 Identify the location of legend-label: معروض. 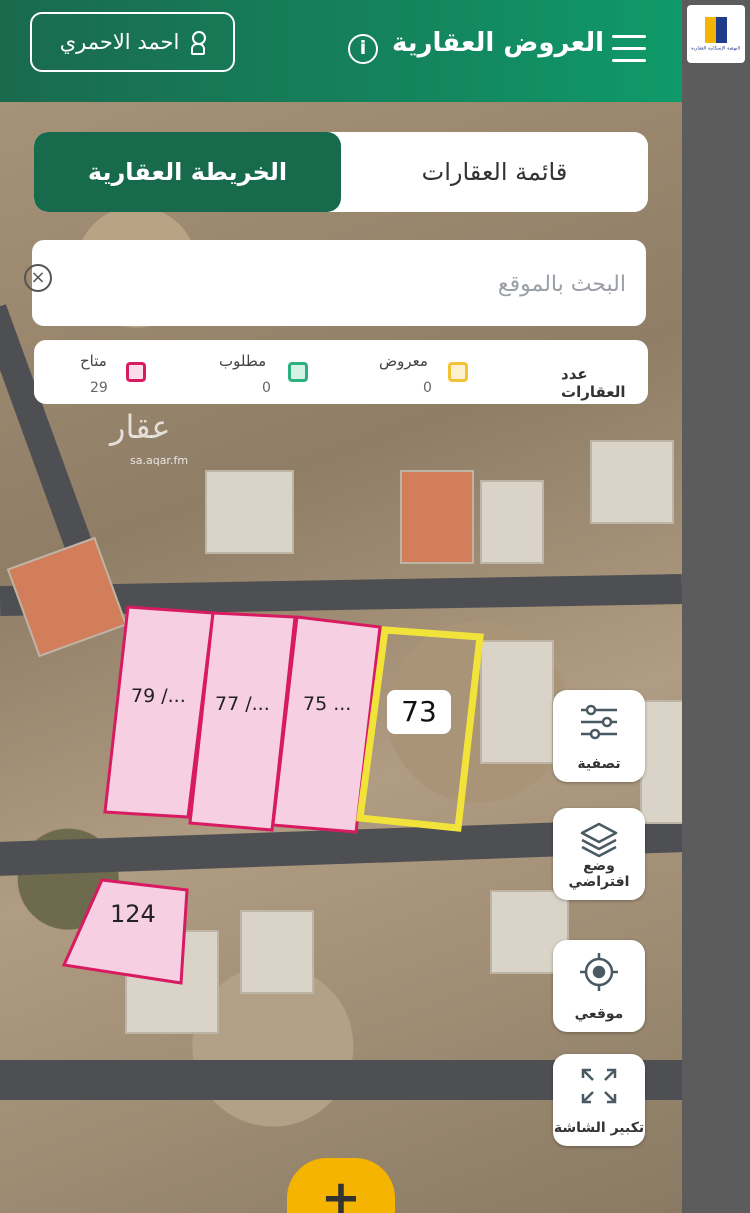
(403, 361).